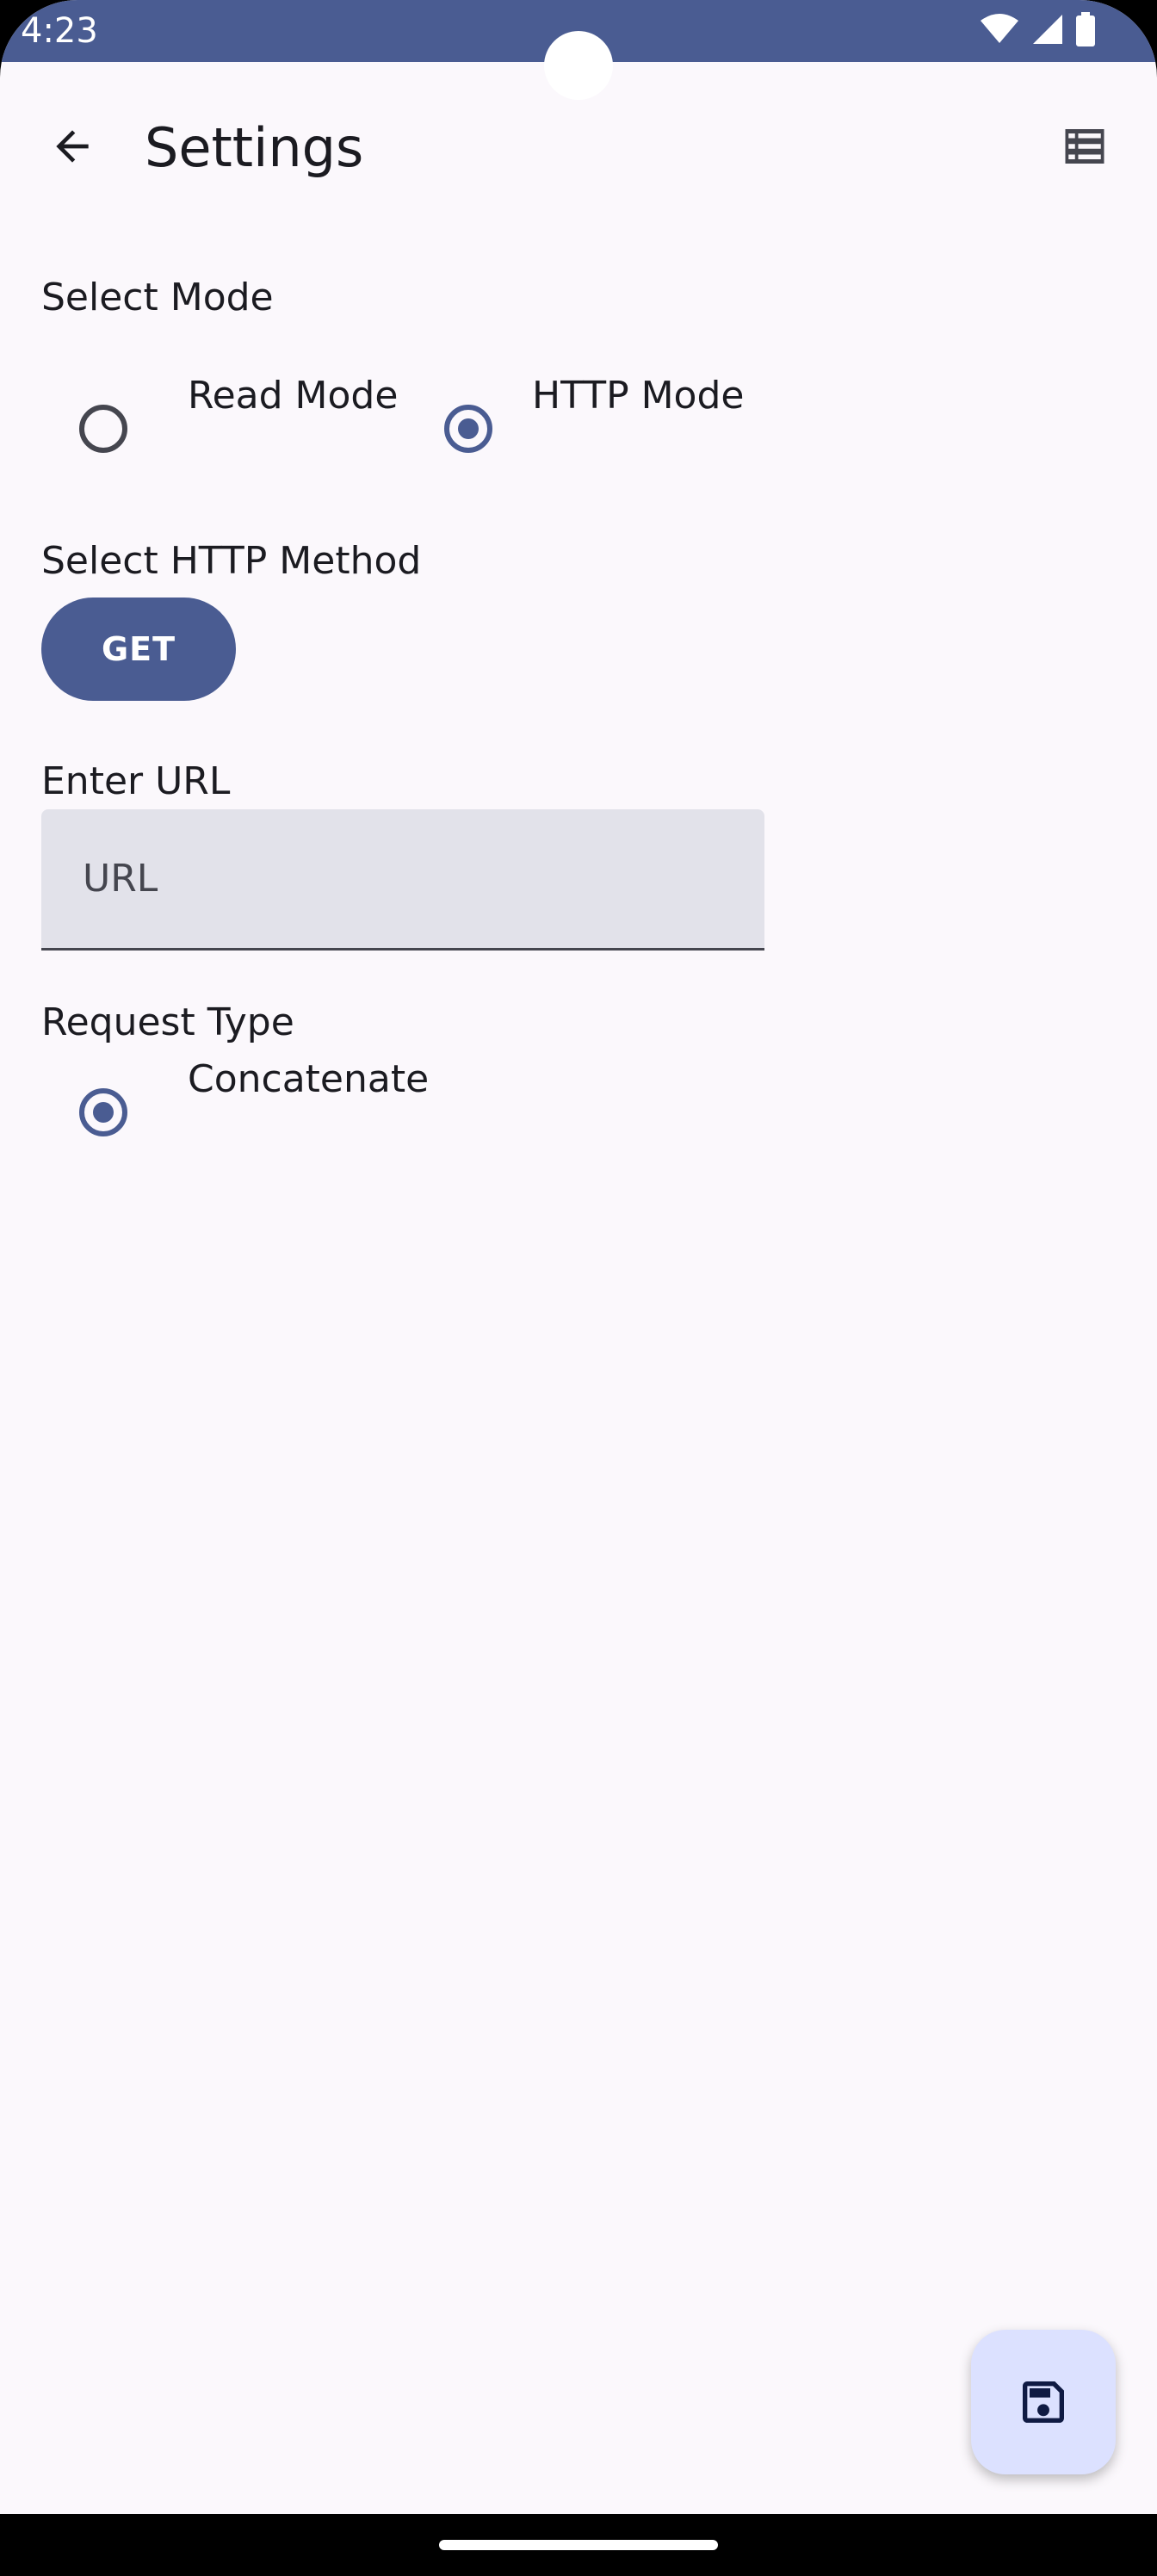 The height and width of the screenshot is (2576, 1157). I want to click on list-button, so click(1085, 146).